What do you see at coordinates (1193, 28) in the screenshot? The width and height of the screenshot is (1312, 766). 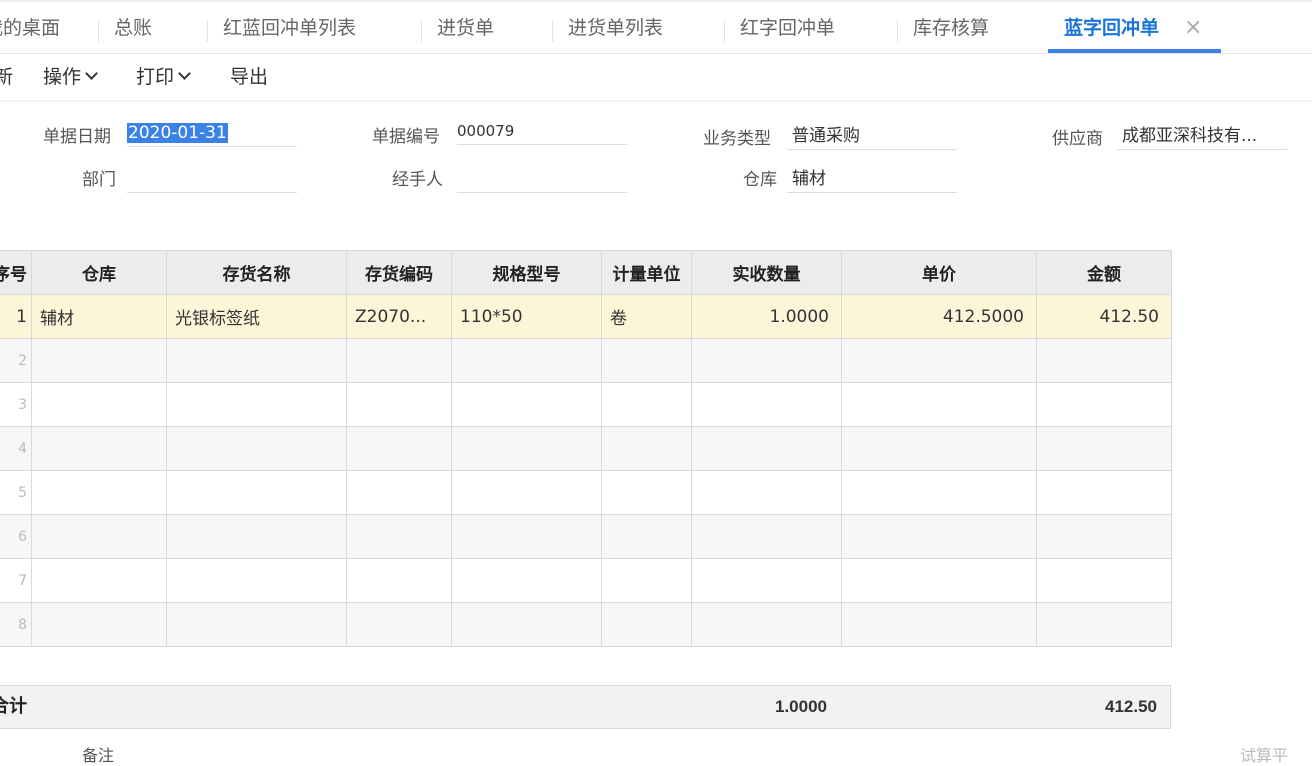 I see `close-icon: ×` at bounding box center [1193, 28].